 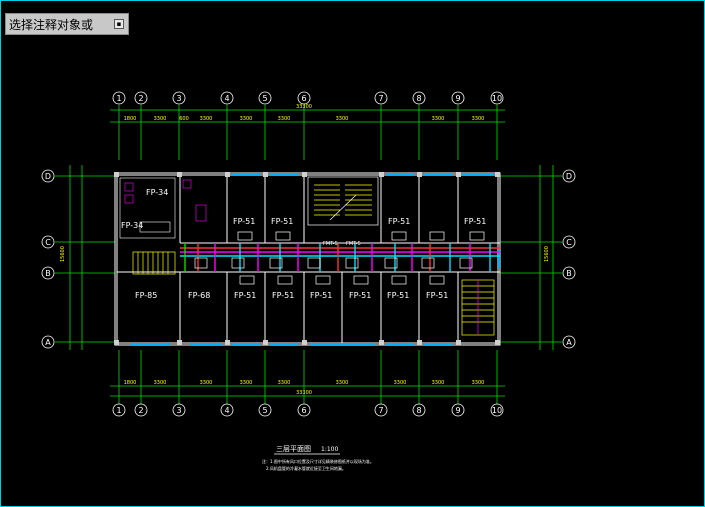 I want to click on command-prompt-box: 选择注释对象或 ▪, so click(x=67, y=24).